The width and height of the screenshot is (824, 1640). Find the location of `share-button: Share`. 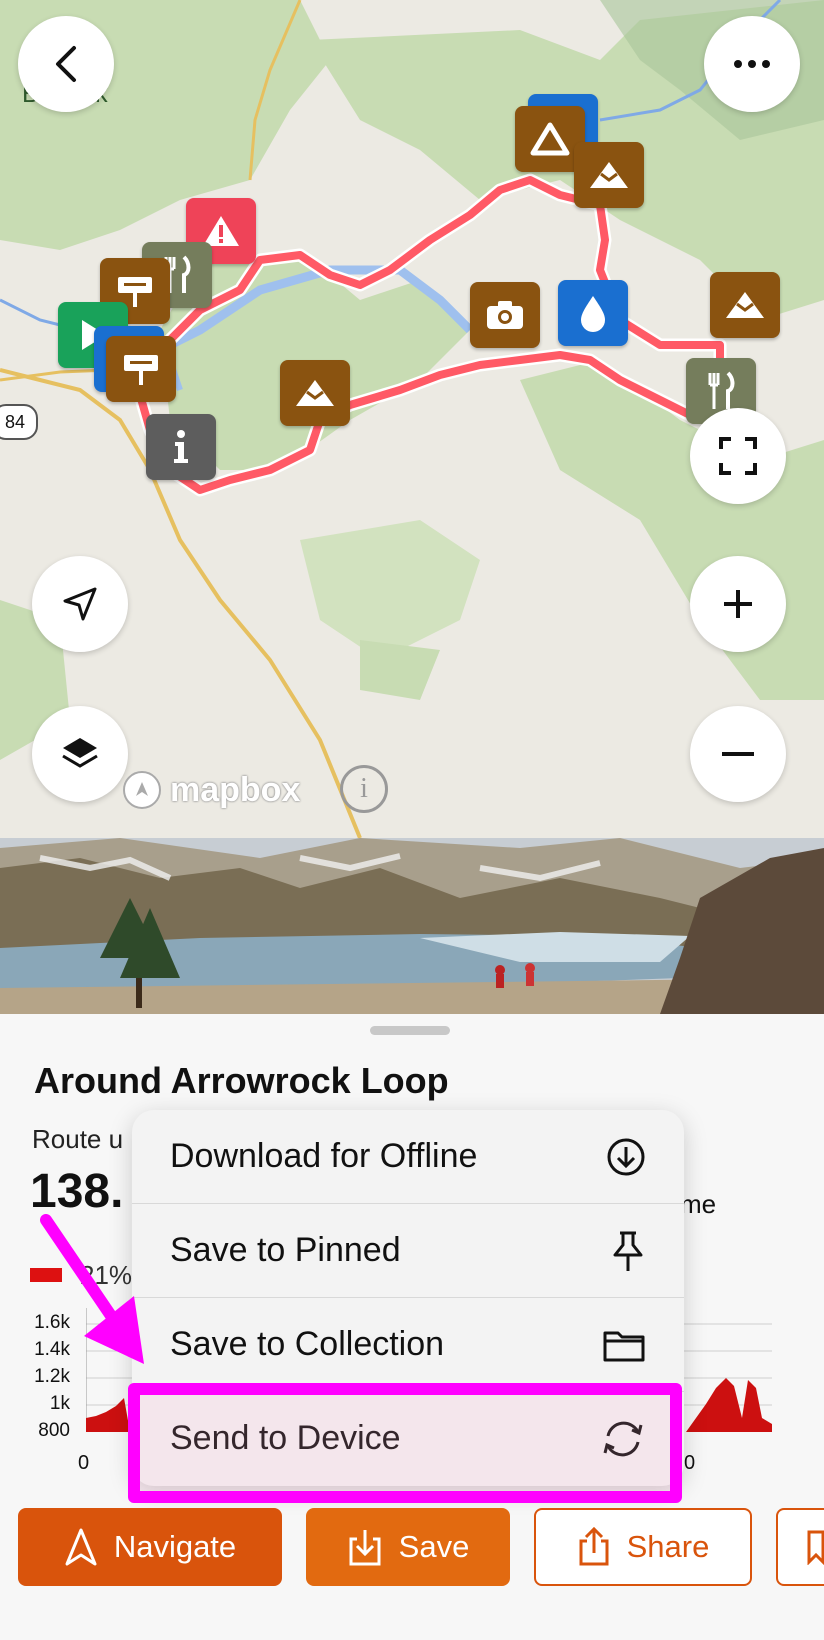

share-button: Share is located at coordinates (643, 1547).